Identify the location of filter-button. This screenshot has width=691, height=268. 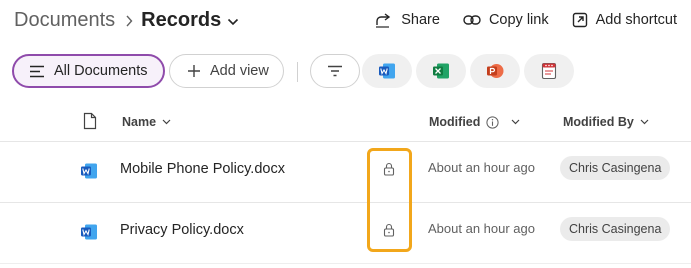
(335, 71).